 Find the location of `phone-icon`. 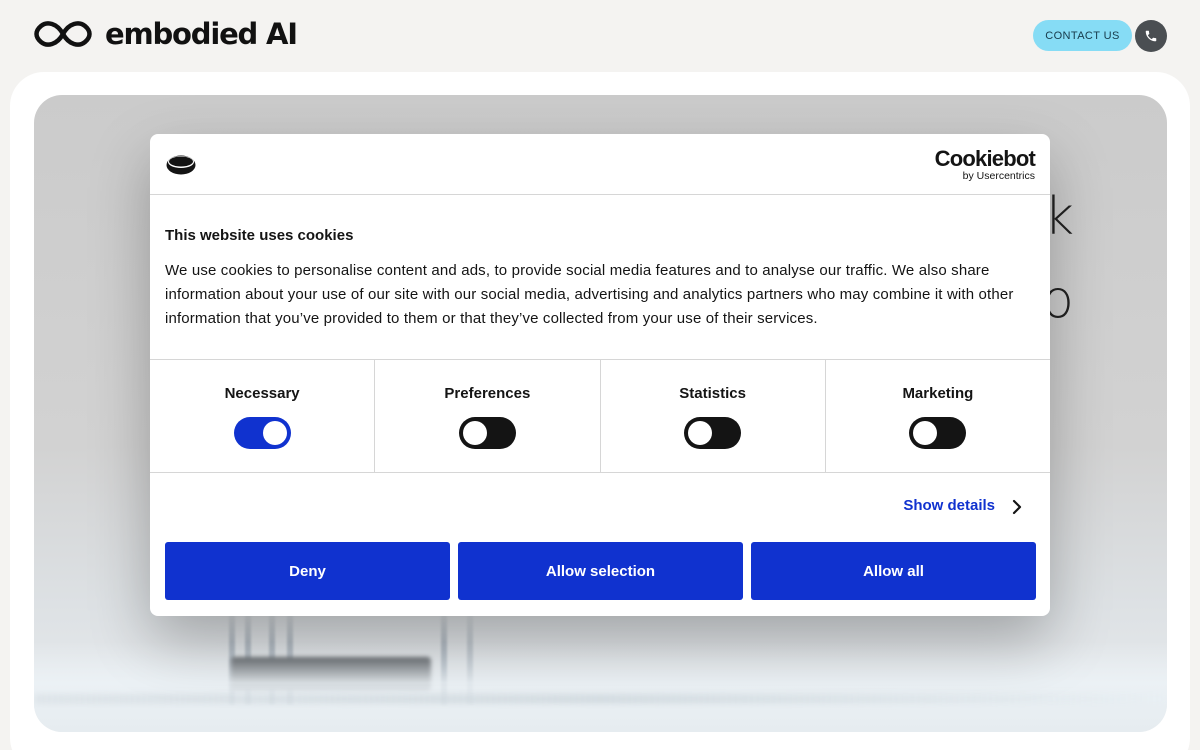

phone-icon is located at coordinates (1151, 36).